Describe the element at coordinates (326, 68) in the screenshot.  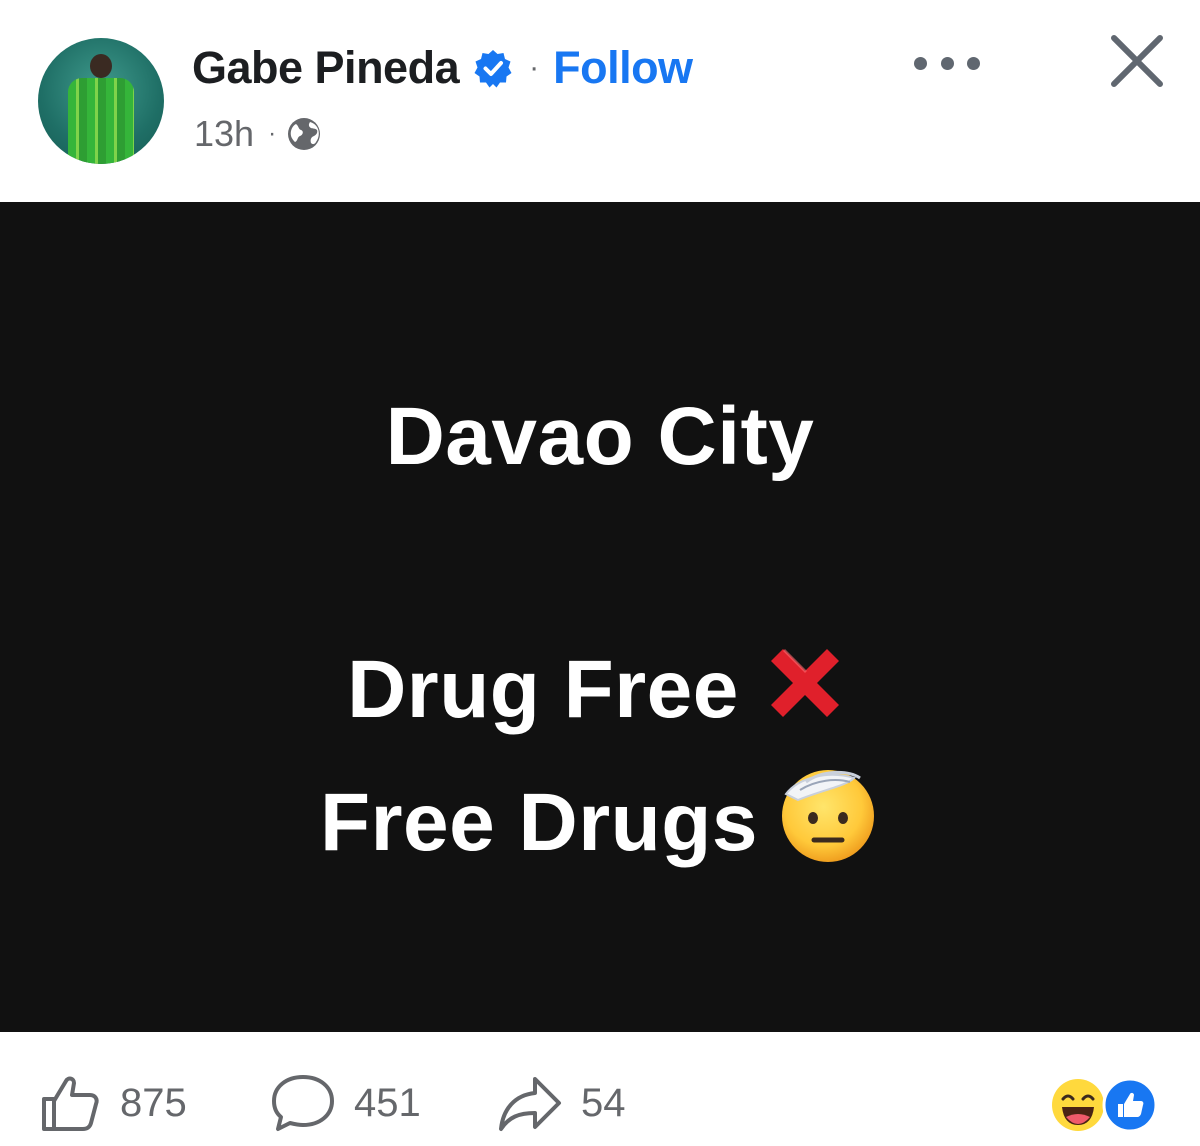
I see `author-name: Gabe Pineda` at that location.